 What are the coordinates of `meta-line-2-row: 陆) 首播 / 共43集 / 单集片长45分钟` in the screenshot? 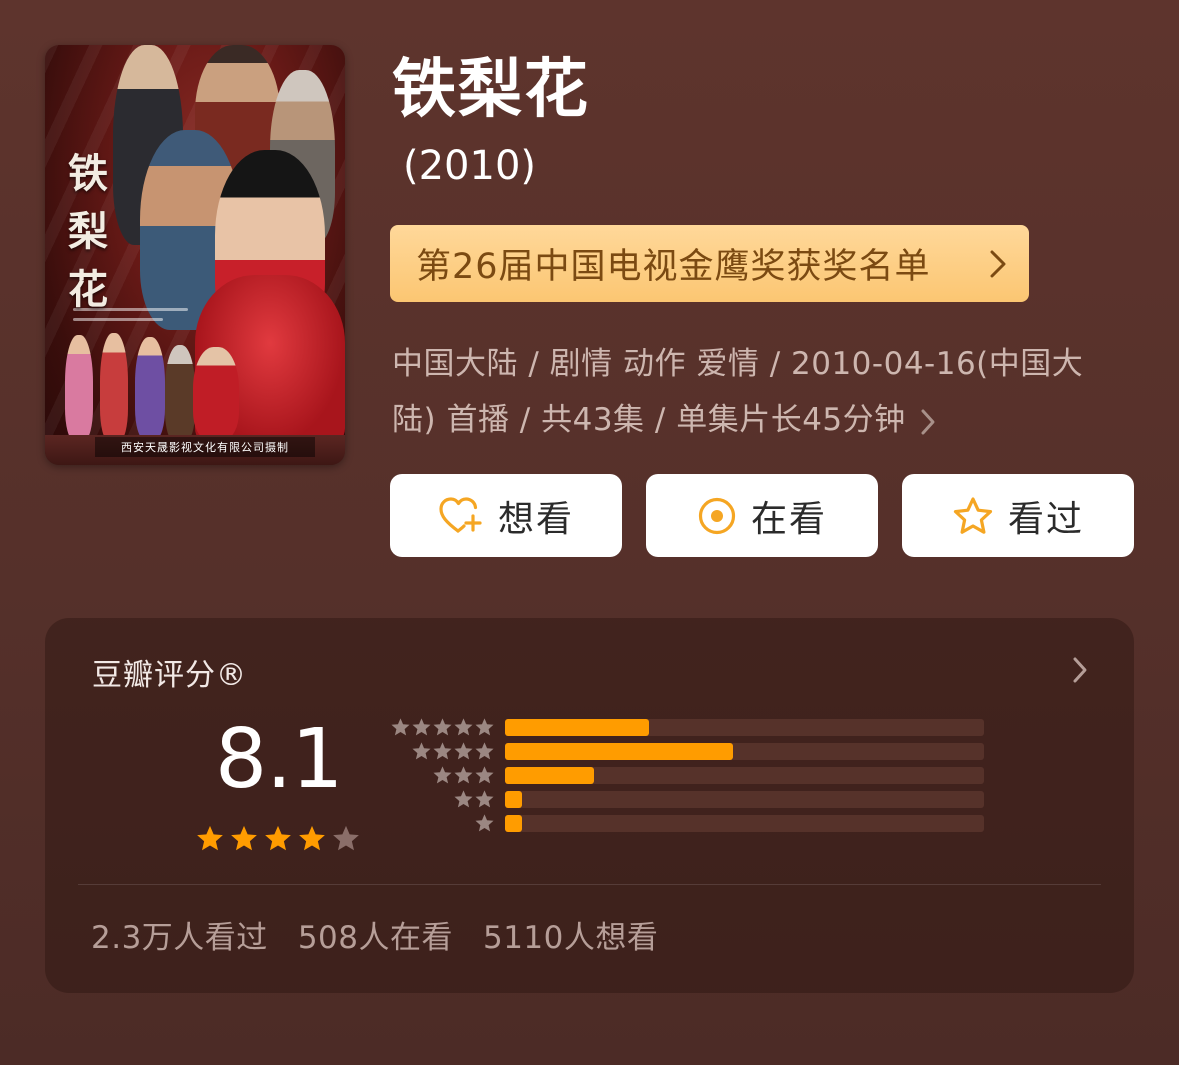 It's located at (752, 420).